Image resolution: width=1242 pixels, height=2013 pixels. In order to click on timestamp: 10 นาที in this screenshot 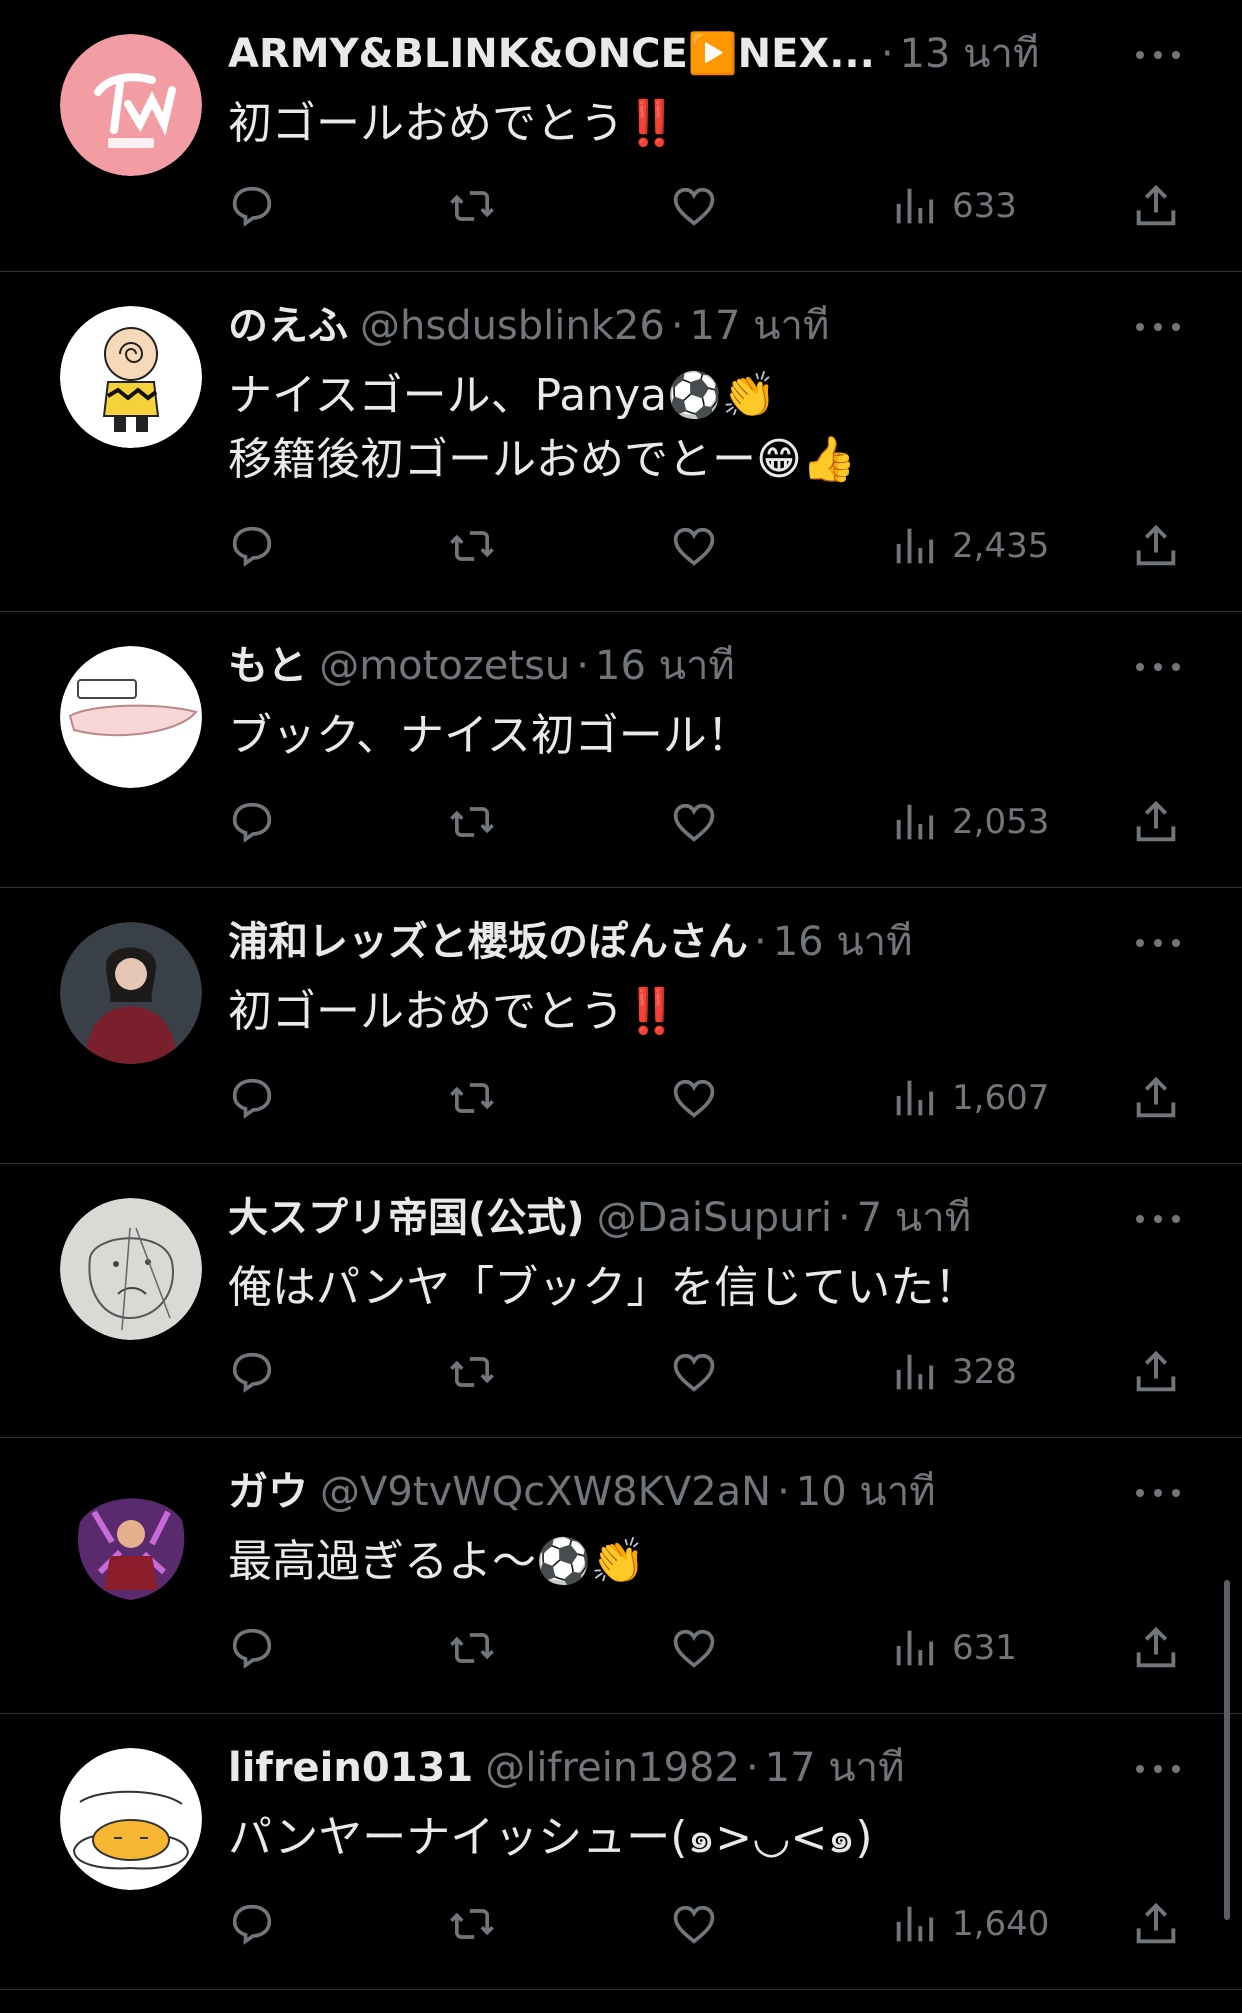, I will do `click(866, 1492)`.